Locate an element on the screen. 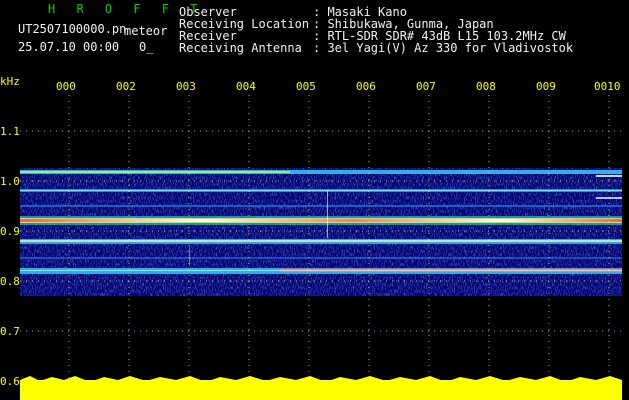 This screenshot has width=629, height=400. x-tick-label: 009 is located at coordinates (546, 86).